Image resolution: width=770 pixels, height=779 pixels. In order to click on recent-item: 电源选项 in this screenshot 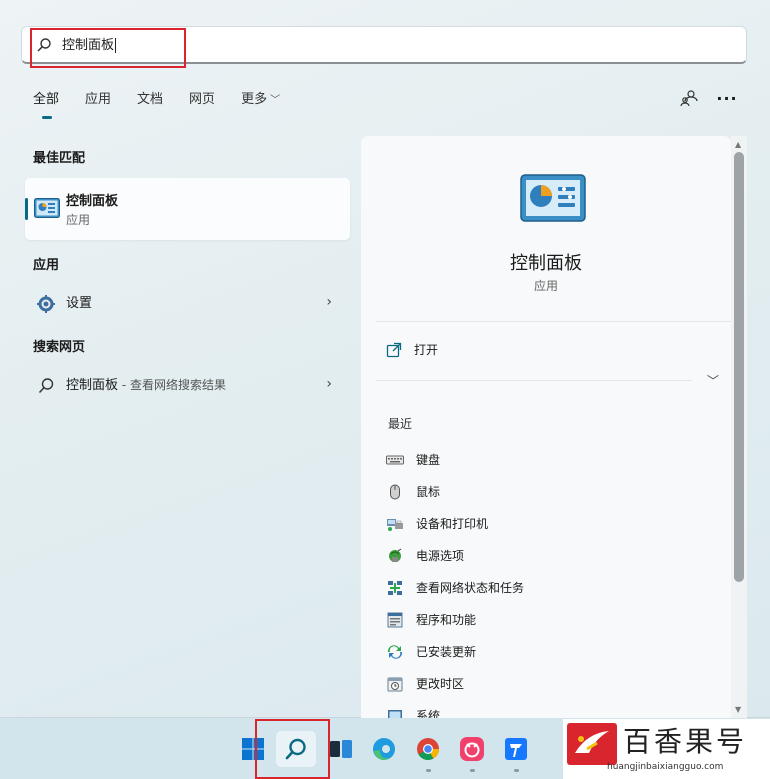, I will do `click(425, 555)`.